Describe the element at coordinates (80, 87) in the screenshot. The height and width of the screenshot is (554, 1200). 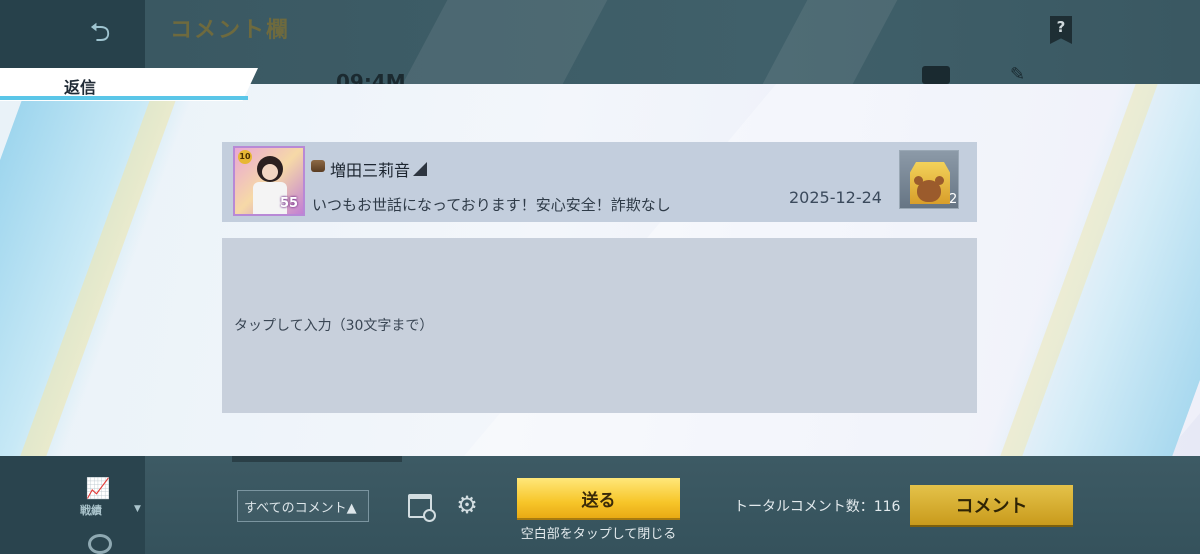
I see `dialog-title: 返信` at that location.